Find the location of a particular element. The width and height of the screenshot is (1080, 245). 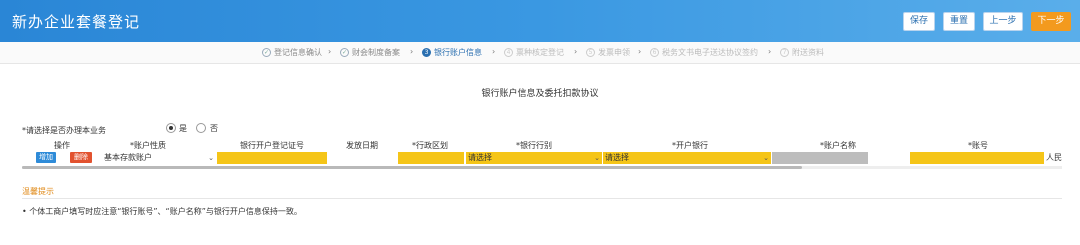

step-number-icon: 3 is located at coordinates (426, 52).